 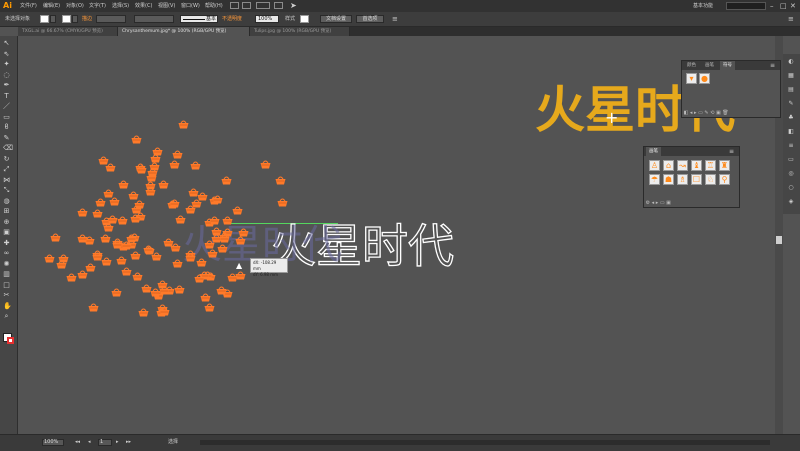 I want to click on first-artboard-button: ◂◂, so click(x=77, y=442).